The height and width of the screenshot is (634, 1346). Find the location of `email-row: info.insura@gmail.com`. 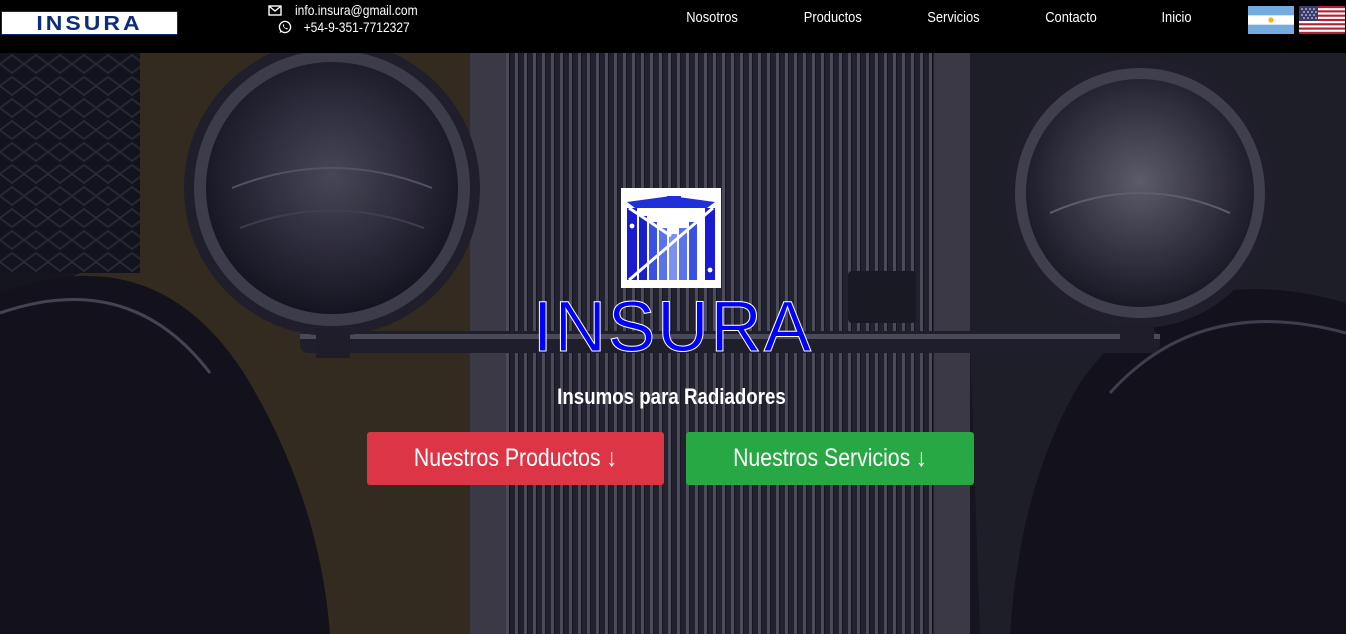

email-row: info.insura@gmail.com is located at coordinates (348, 10).